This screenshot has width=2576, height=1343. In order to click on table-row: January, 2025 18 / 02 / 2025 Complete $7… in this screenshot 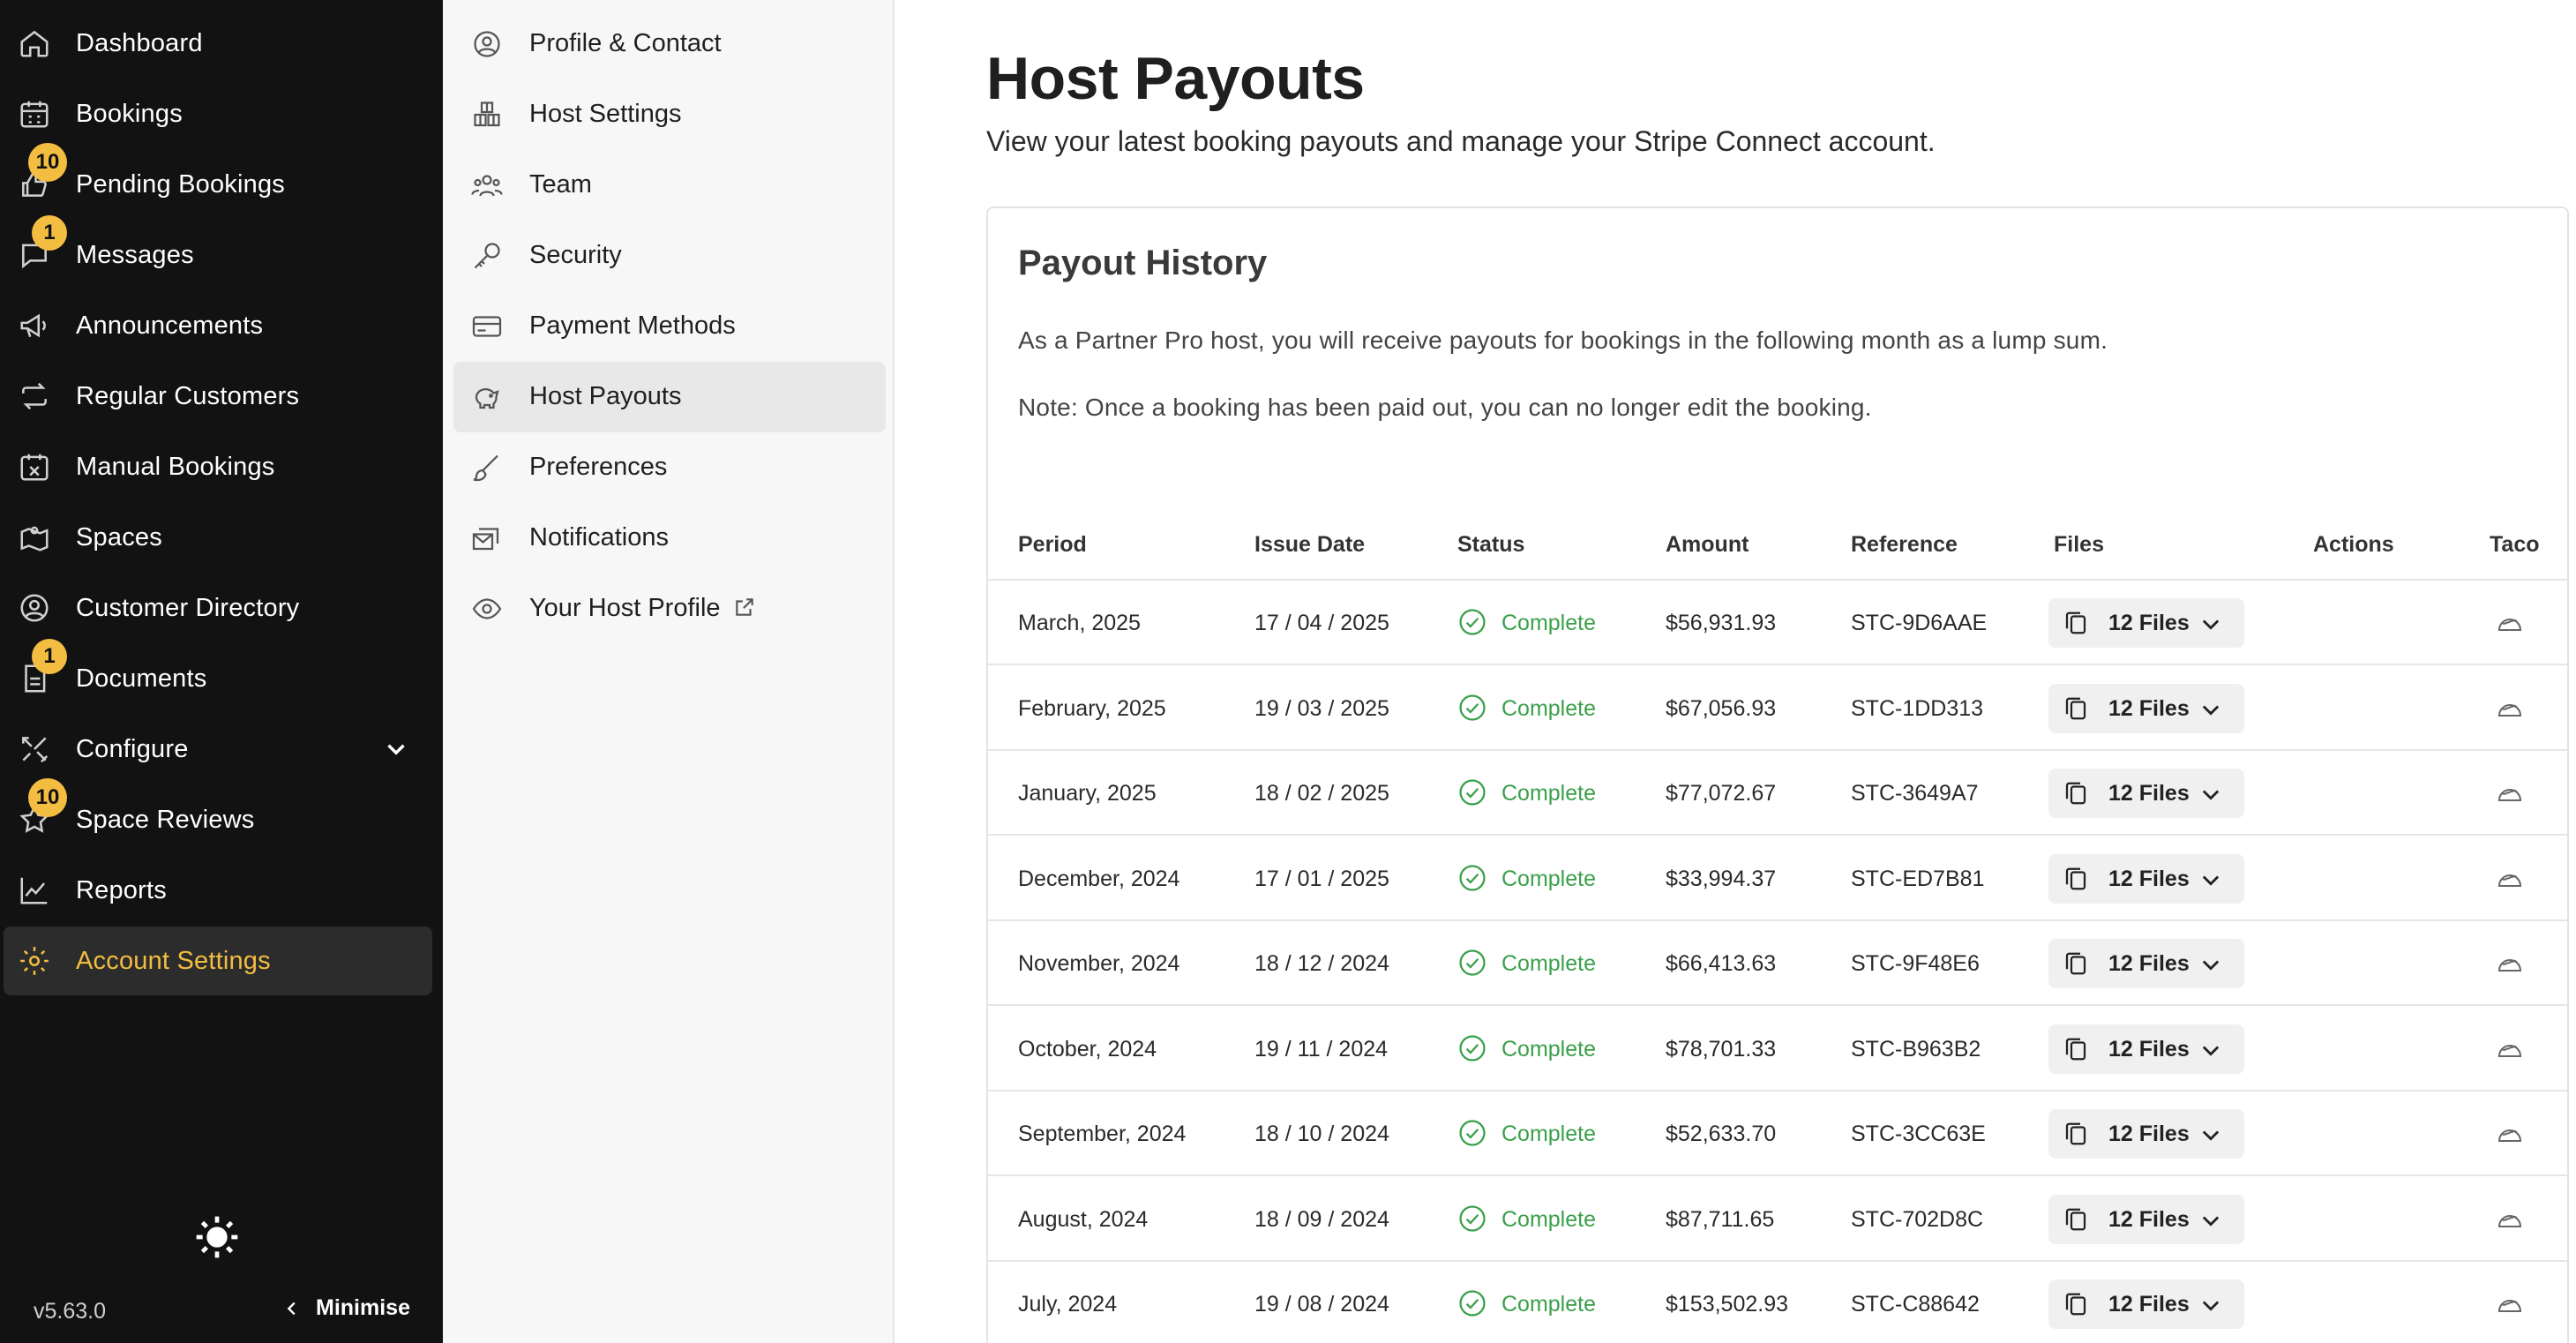, I will do `click(1778, 793)`.